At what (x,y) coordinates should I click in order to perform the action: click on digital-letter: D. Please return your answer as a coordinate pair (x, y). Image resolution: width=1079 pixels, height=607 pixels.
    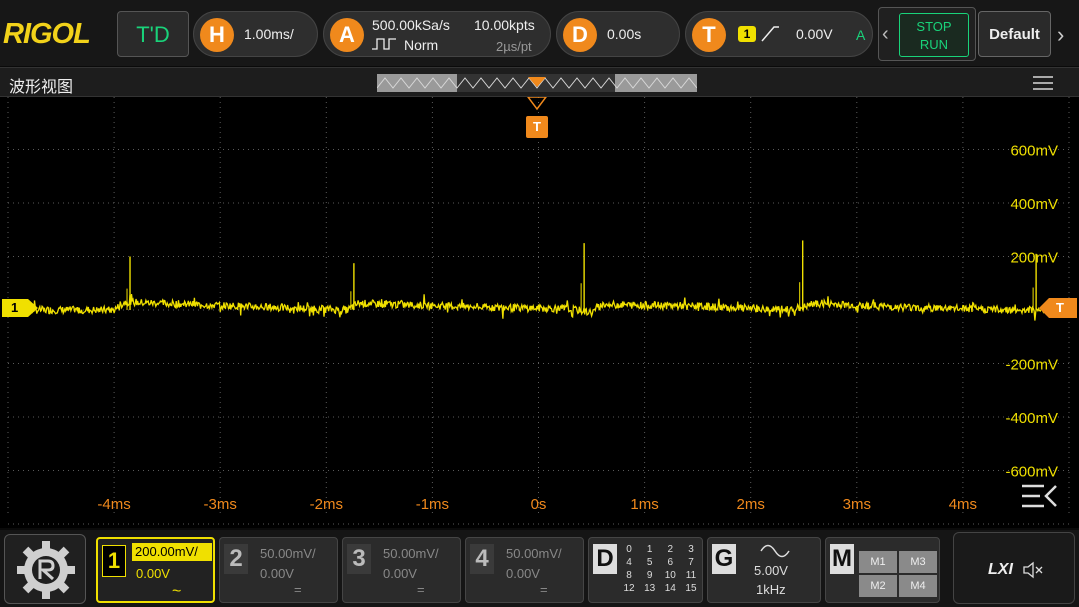
    Looking at the image, I should click on (605, 559).